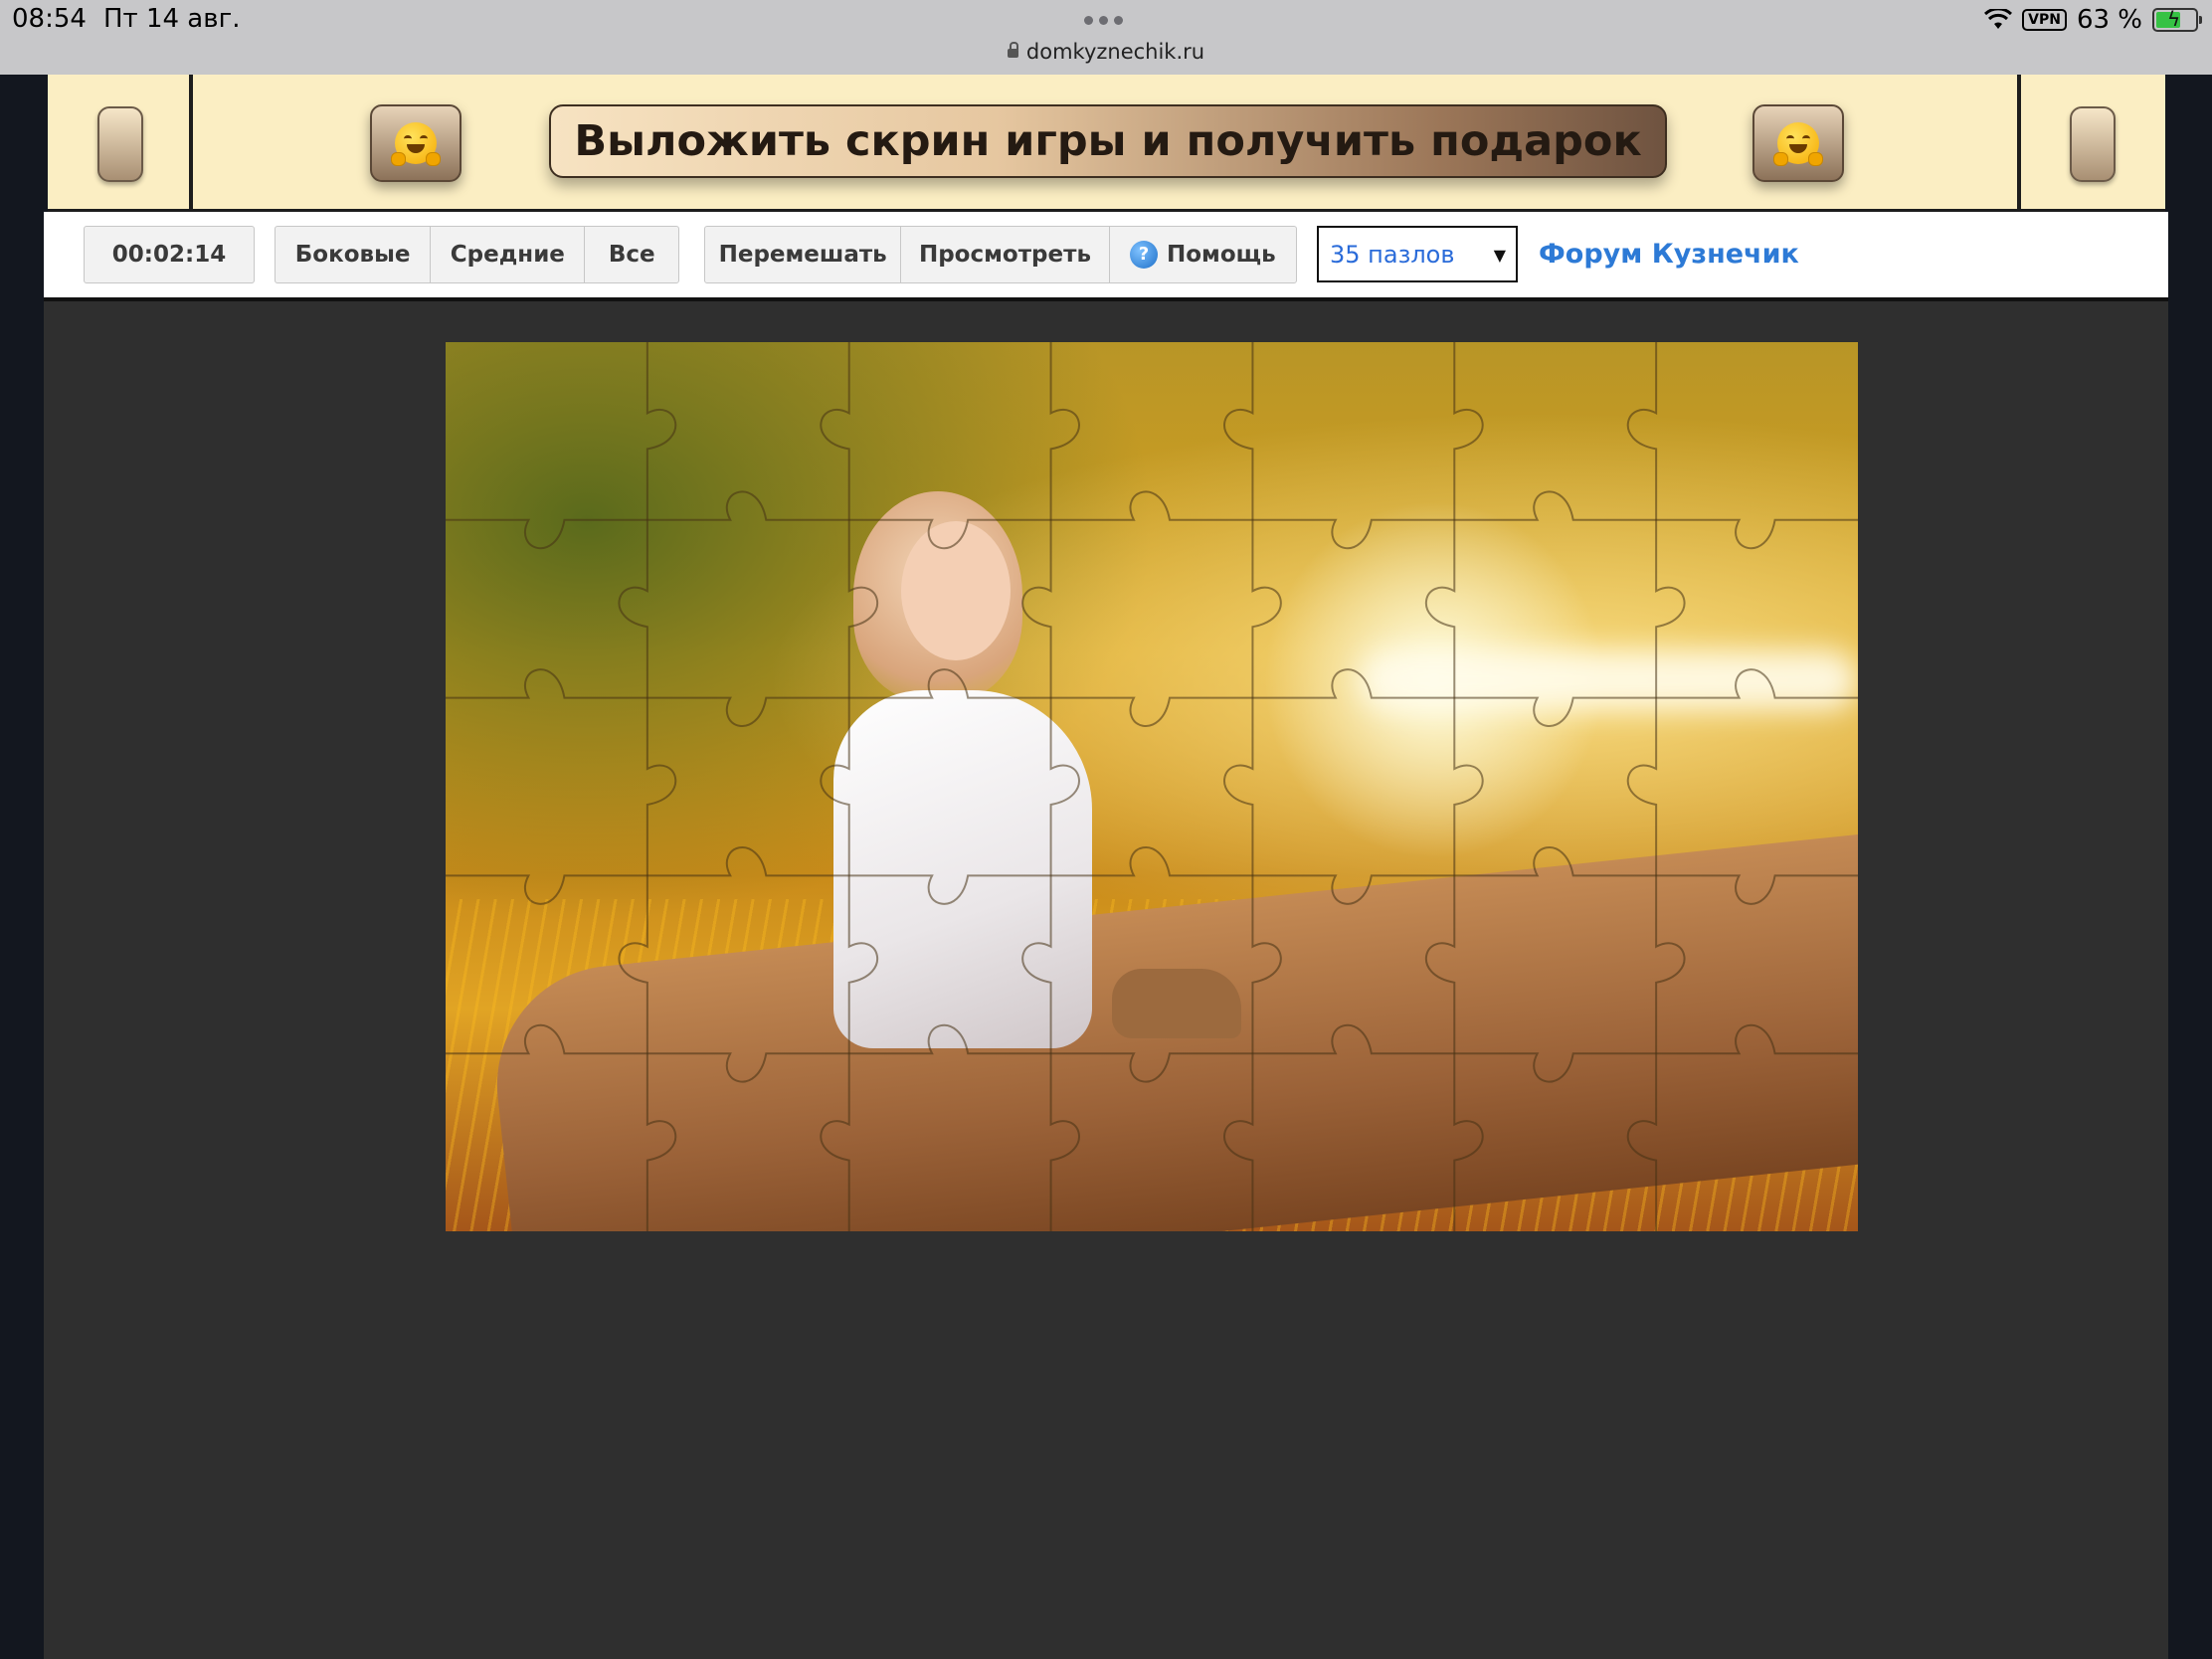  What do you see at coordinates (1115, 52) in the screenshot?
I see `url-text: domkyznechik.ru` at bounding box center [1115, 52].